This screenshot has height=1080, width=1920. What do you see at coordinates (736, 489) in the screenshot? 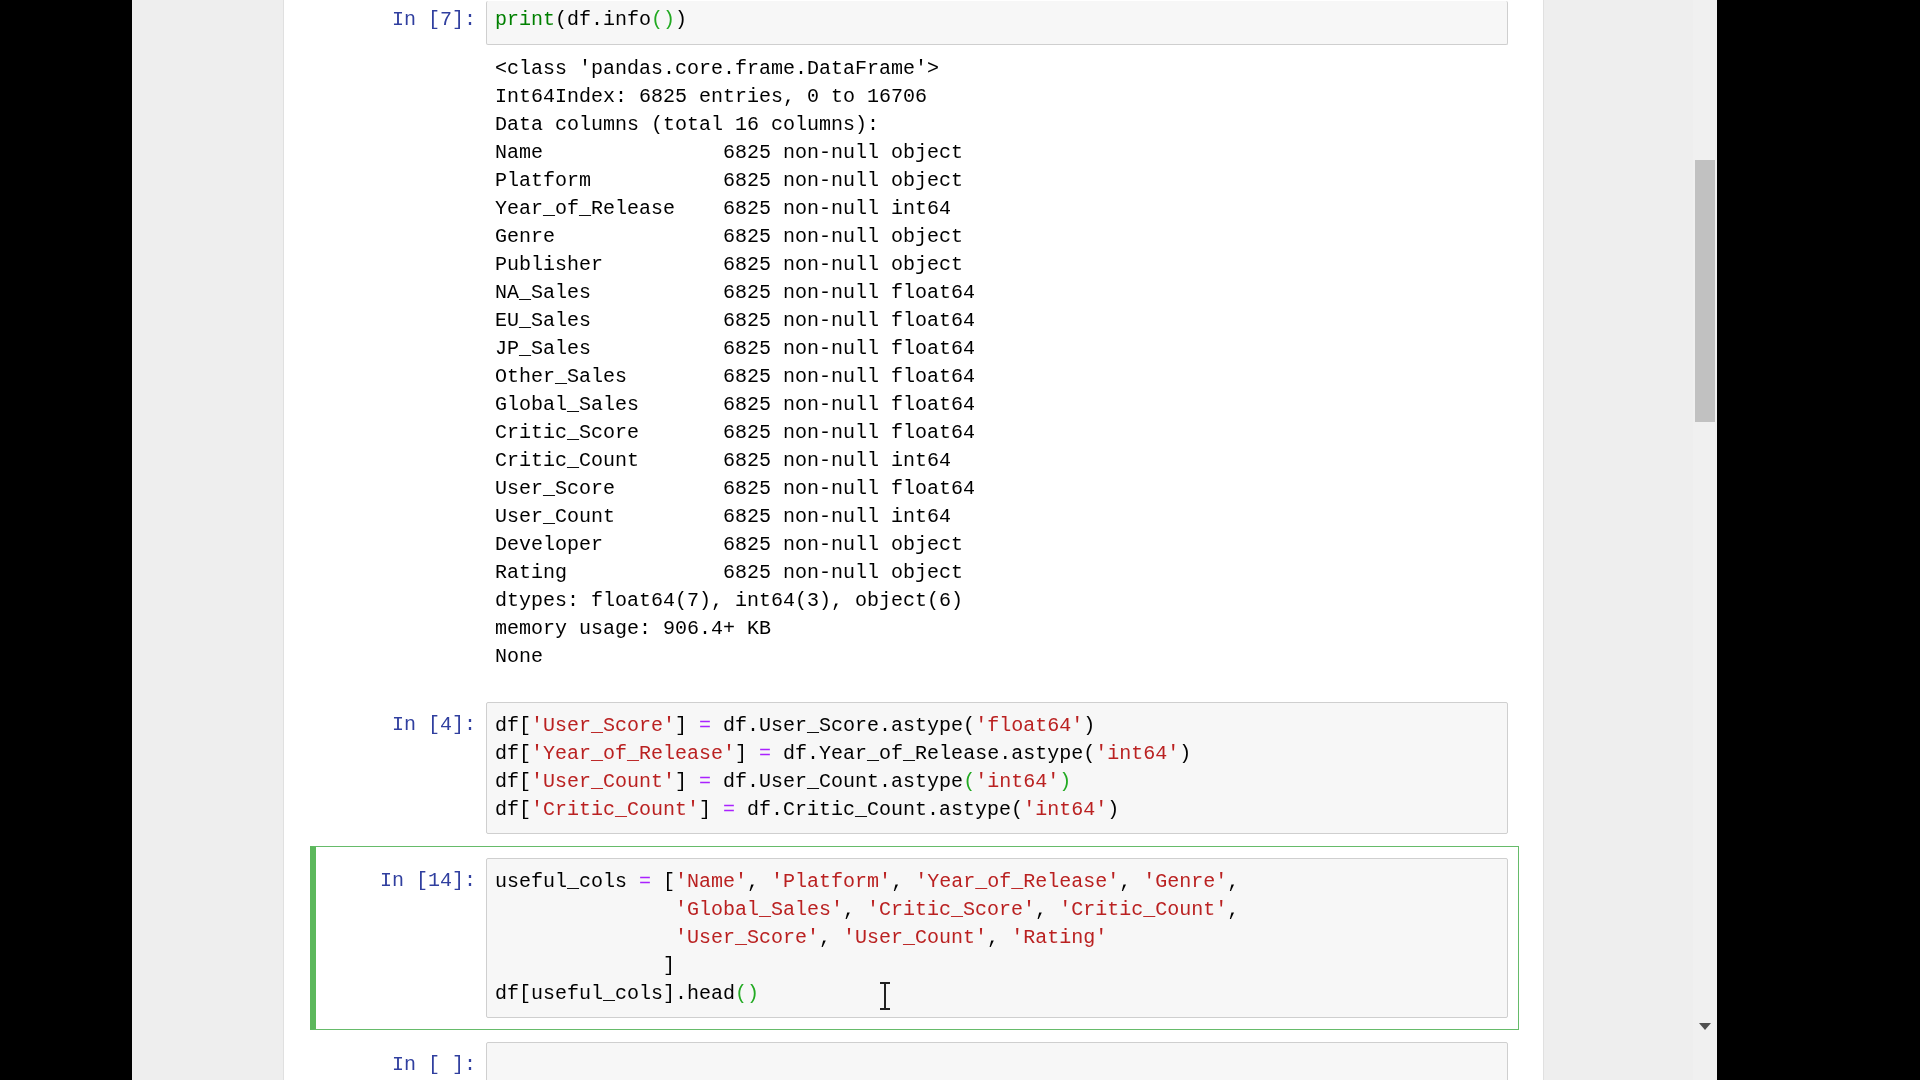
I see `output-line: User_Score 6825 non-null float64` at bounding box center [736, 489].